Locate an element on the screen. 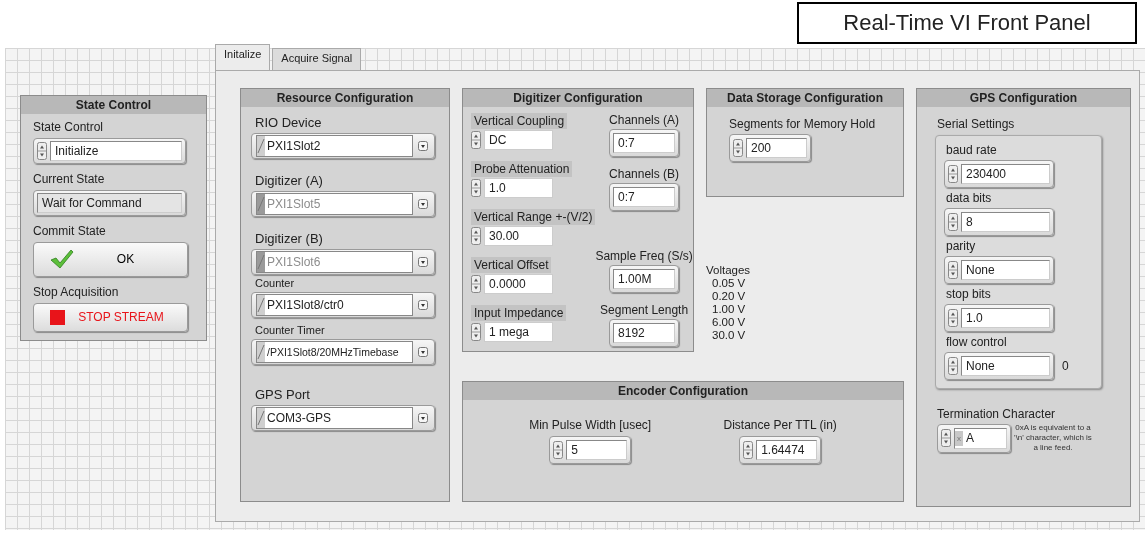 The image size is (1145, 536). note-text: 0xA is equivalent to a '\n' character, which is a line feed. is located at coordinates (1053, 438).